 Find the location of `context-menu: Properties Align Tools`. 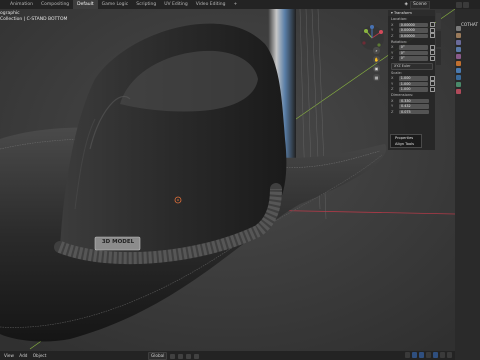

context-menu: Properties Align Tools is located at coordinates (406, 141).